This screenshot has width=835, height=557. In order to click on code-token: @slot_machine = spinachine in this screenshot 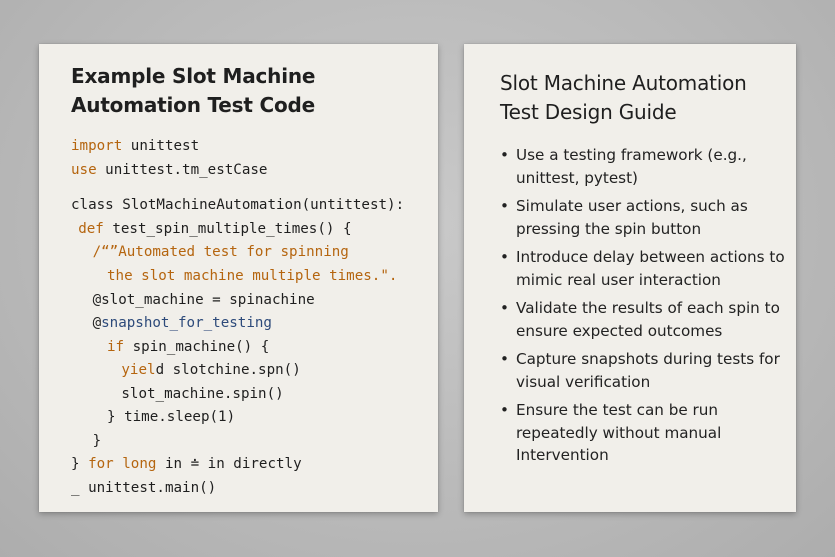, I will do `click(203, 300)`.